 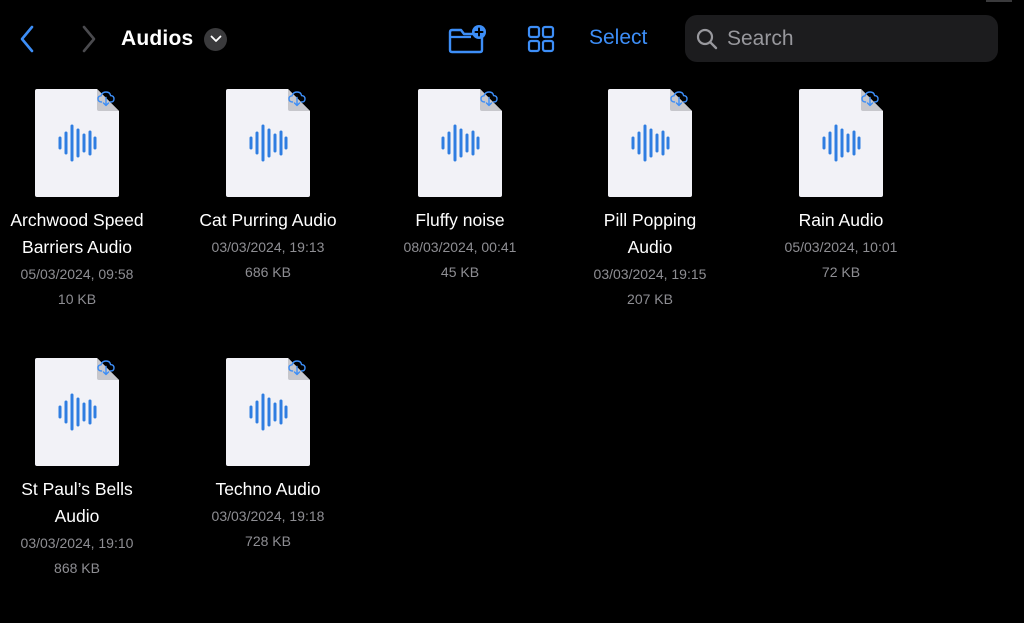 What do you see at coordinates (77, 274) in the screenshot?
I see `file-date: 05/03/2024, 09:58` at bounding box center [77, 274].